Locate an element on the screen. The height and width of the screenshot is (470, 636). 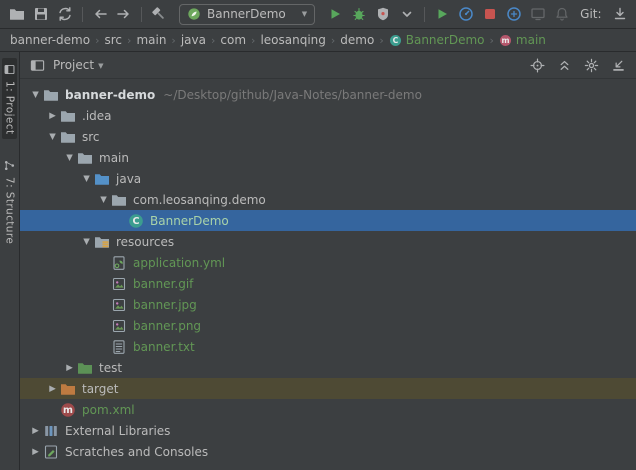
collapse-all-button is located at coordinates (564, 65).